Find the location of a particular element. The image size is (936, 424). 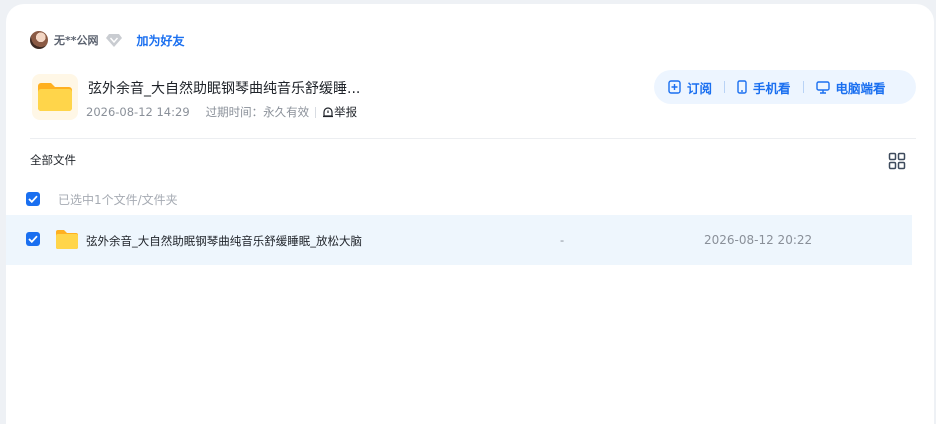

file-modified: 2026-08-12 20:22 is located at coordinates (758, 240).